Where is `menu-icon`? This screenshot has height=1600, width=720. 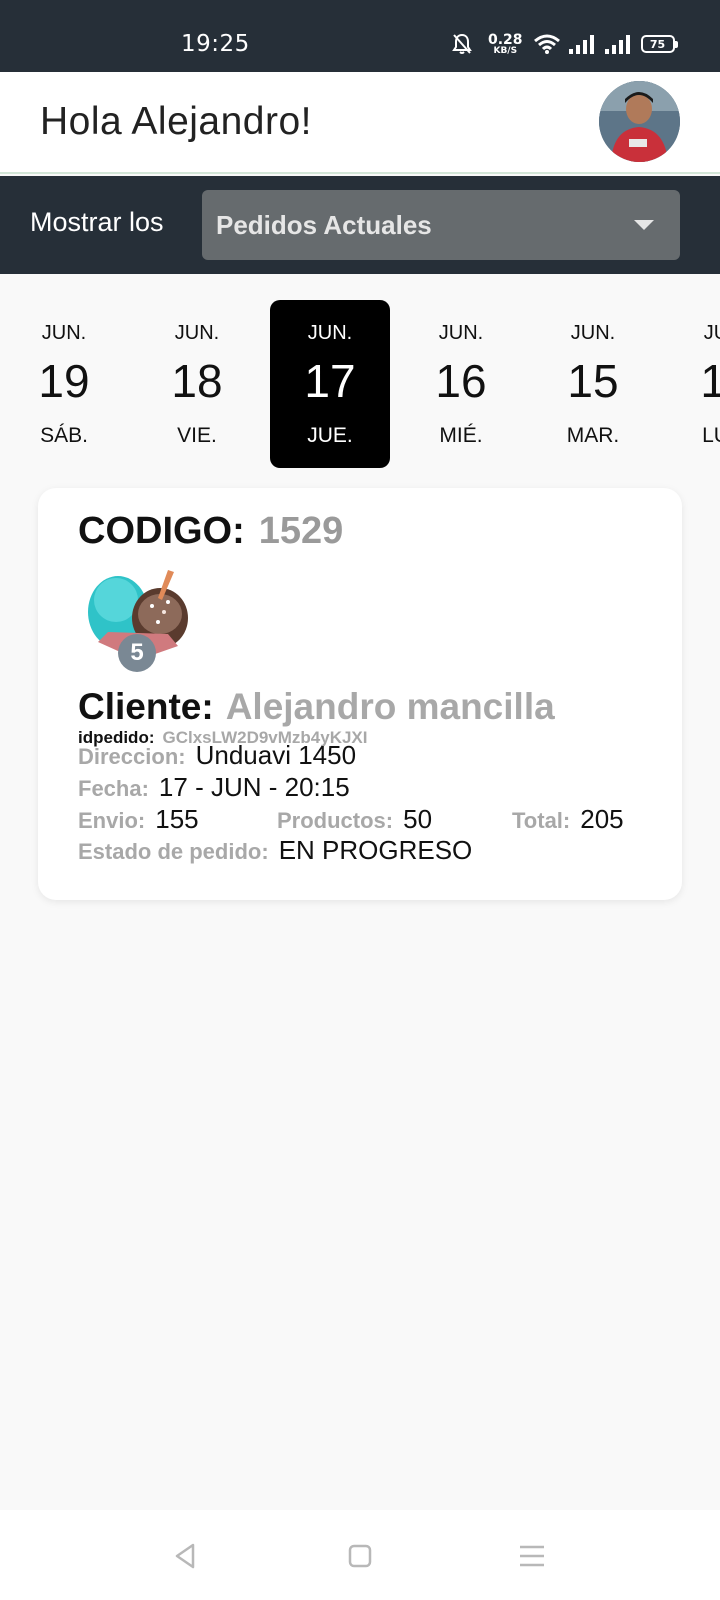
menu-icon is located at coordinates (532, 1556).